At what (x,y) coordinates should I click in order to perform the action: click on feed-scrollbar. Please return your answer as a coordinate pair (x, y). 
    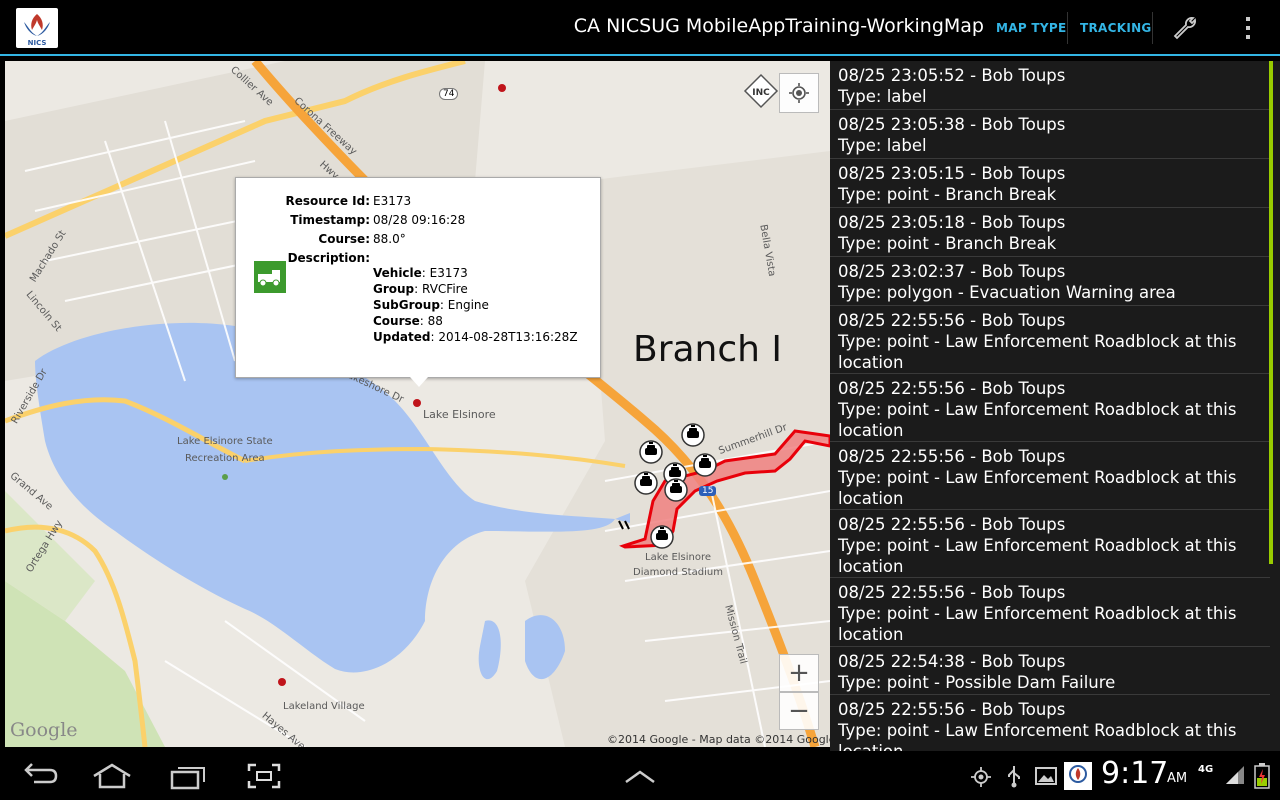
    Looking at the image, I should click on (1271, 312).